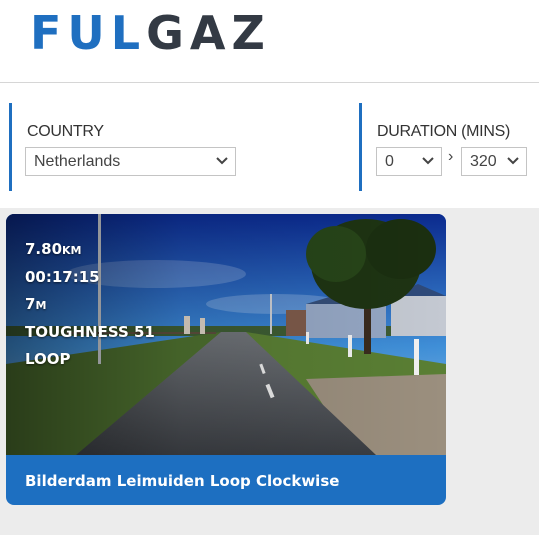 Image resolution: width=539 pixels, height=535 pixels. I want to click on route-time: 00:17:15, so click(62, 277).